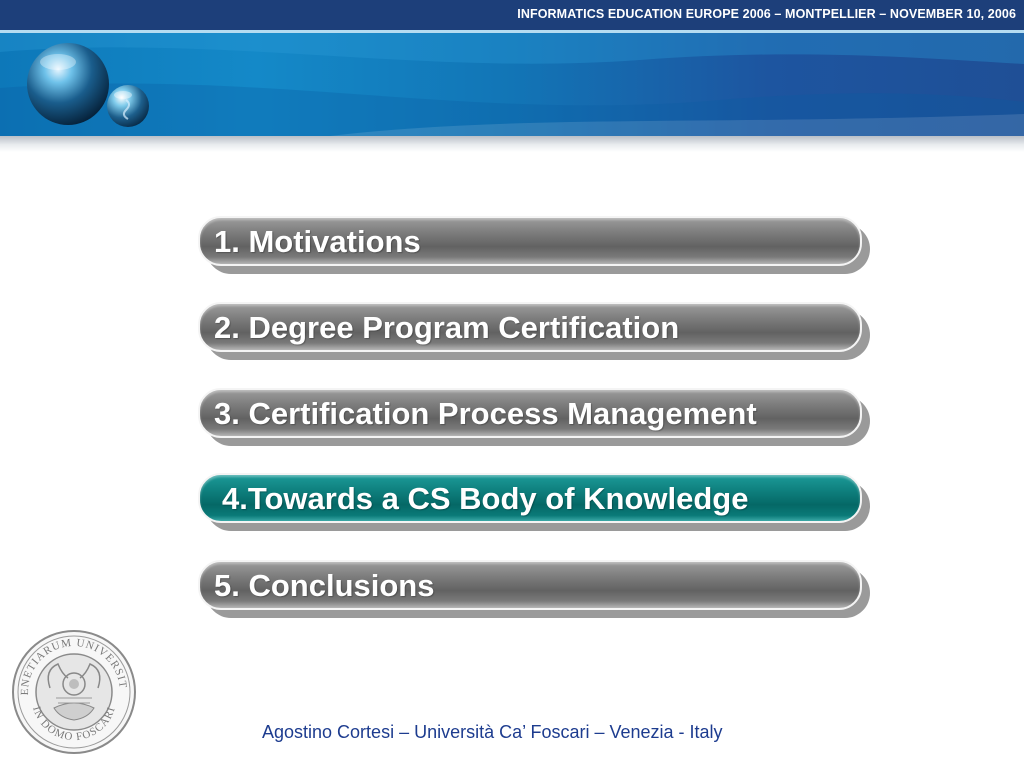 The height and width of the screenshot is (768, 1024). Describe the element at coordinates (485, 413) in the screenshot. I see `agenda-item-label: 3. Certification Process Management` at that location.